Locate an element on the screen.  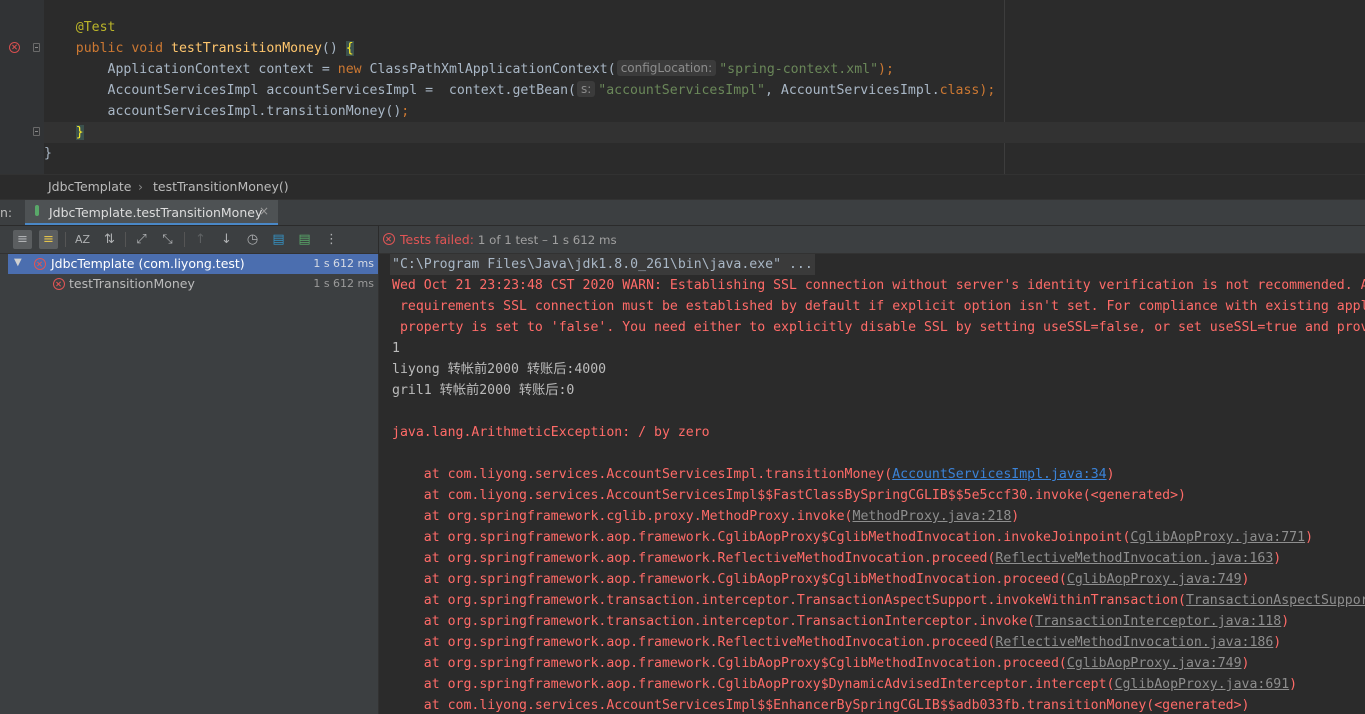
sort-by-duration-icon: ⇅ is located at coordinates (109, 239).